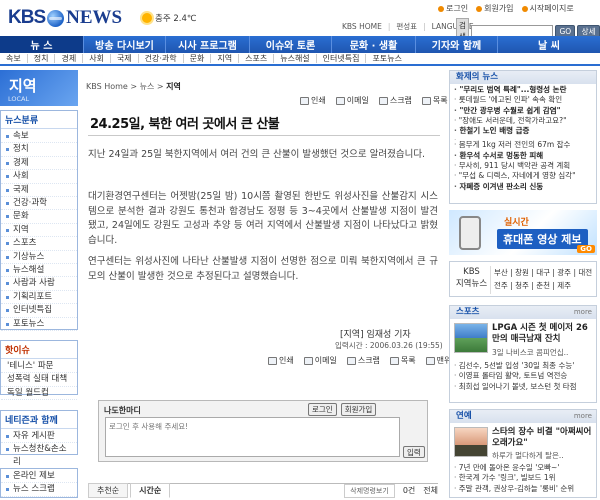 The image size is (600, 500). Describe the element at coordinates (374, 44) in the screenshot. I see `nav-culture: 문화 · 생활` at that location.